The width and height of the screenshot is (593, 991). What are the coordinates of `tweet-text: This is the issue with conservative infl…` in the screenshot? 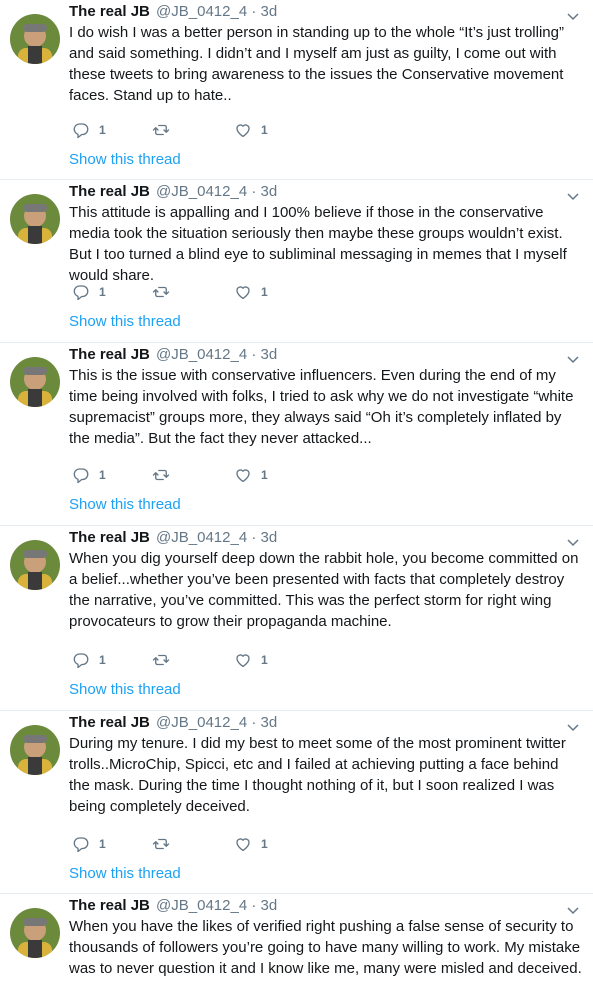 It's located at (321, 407).